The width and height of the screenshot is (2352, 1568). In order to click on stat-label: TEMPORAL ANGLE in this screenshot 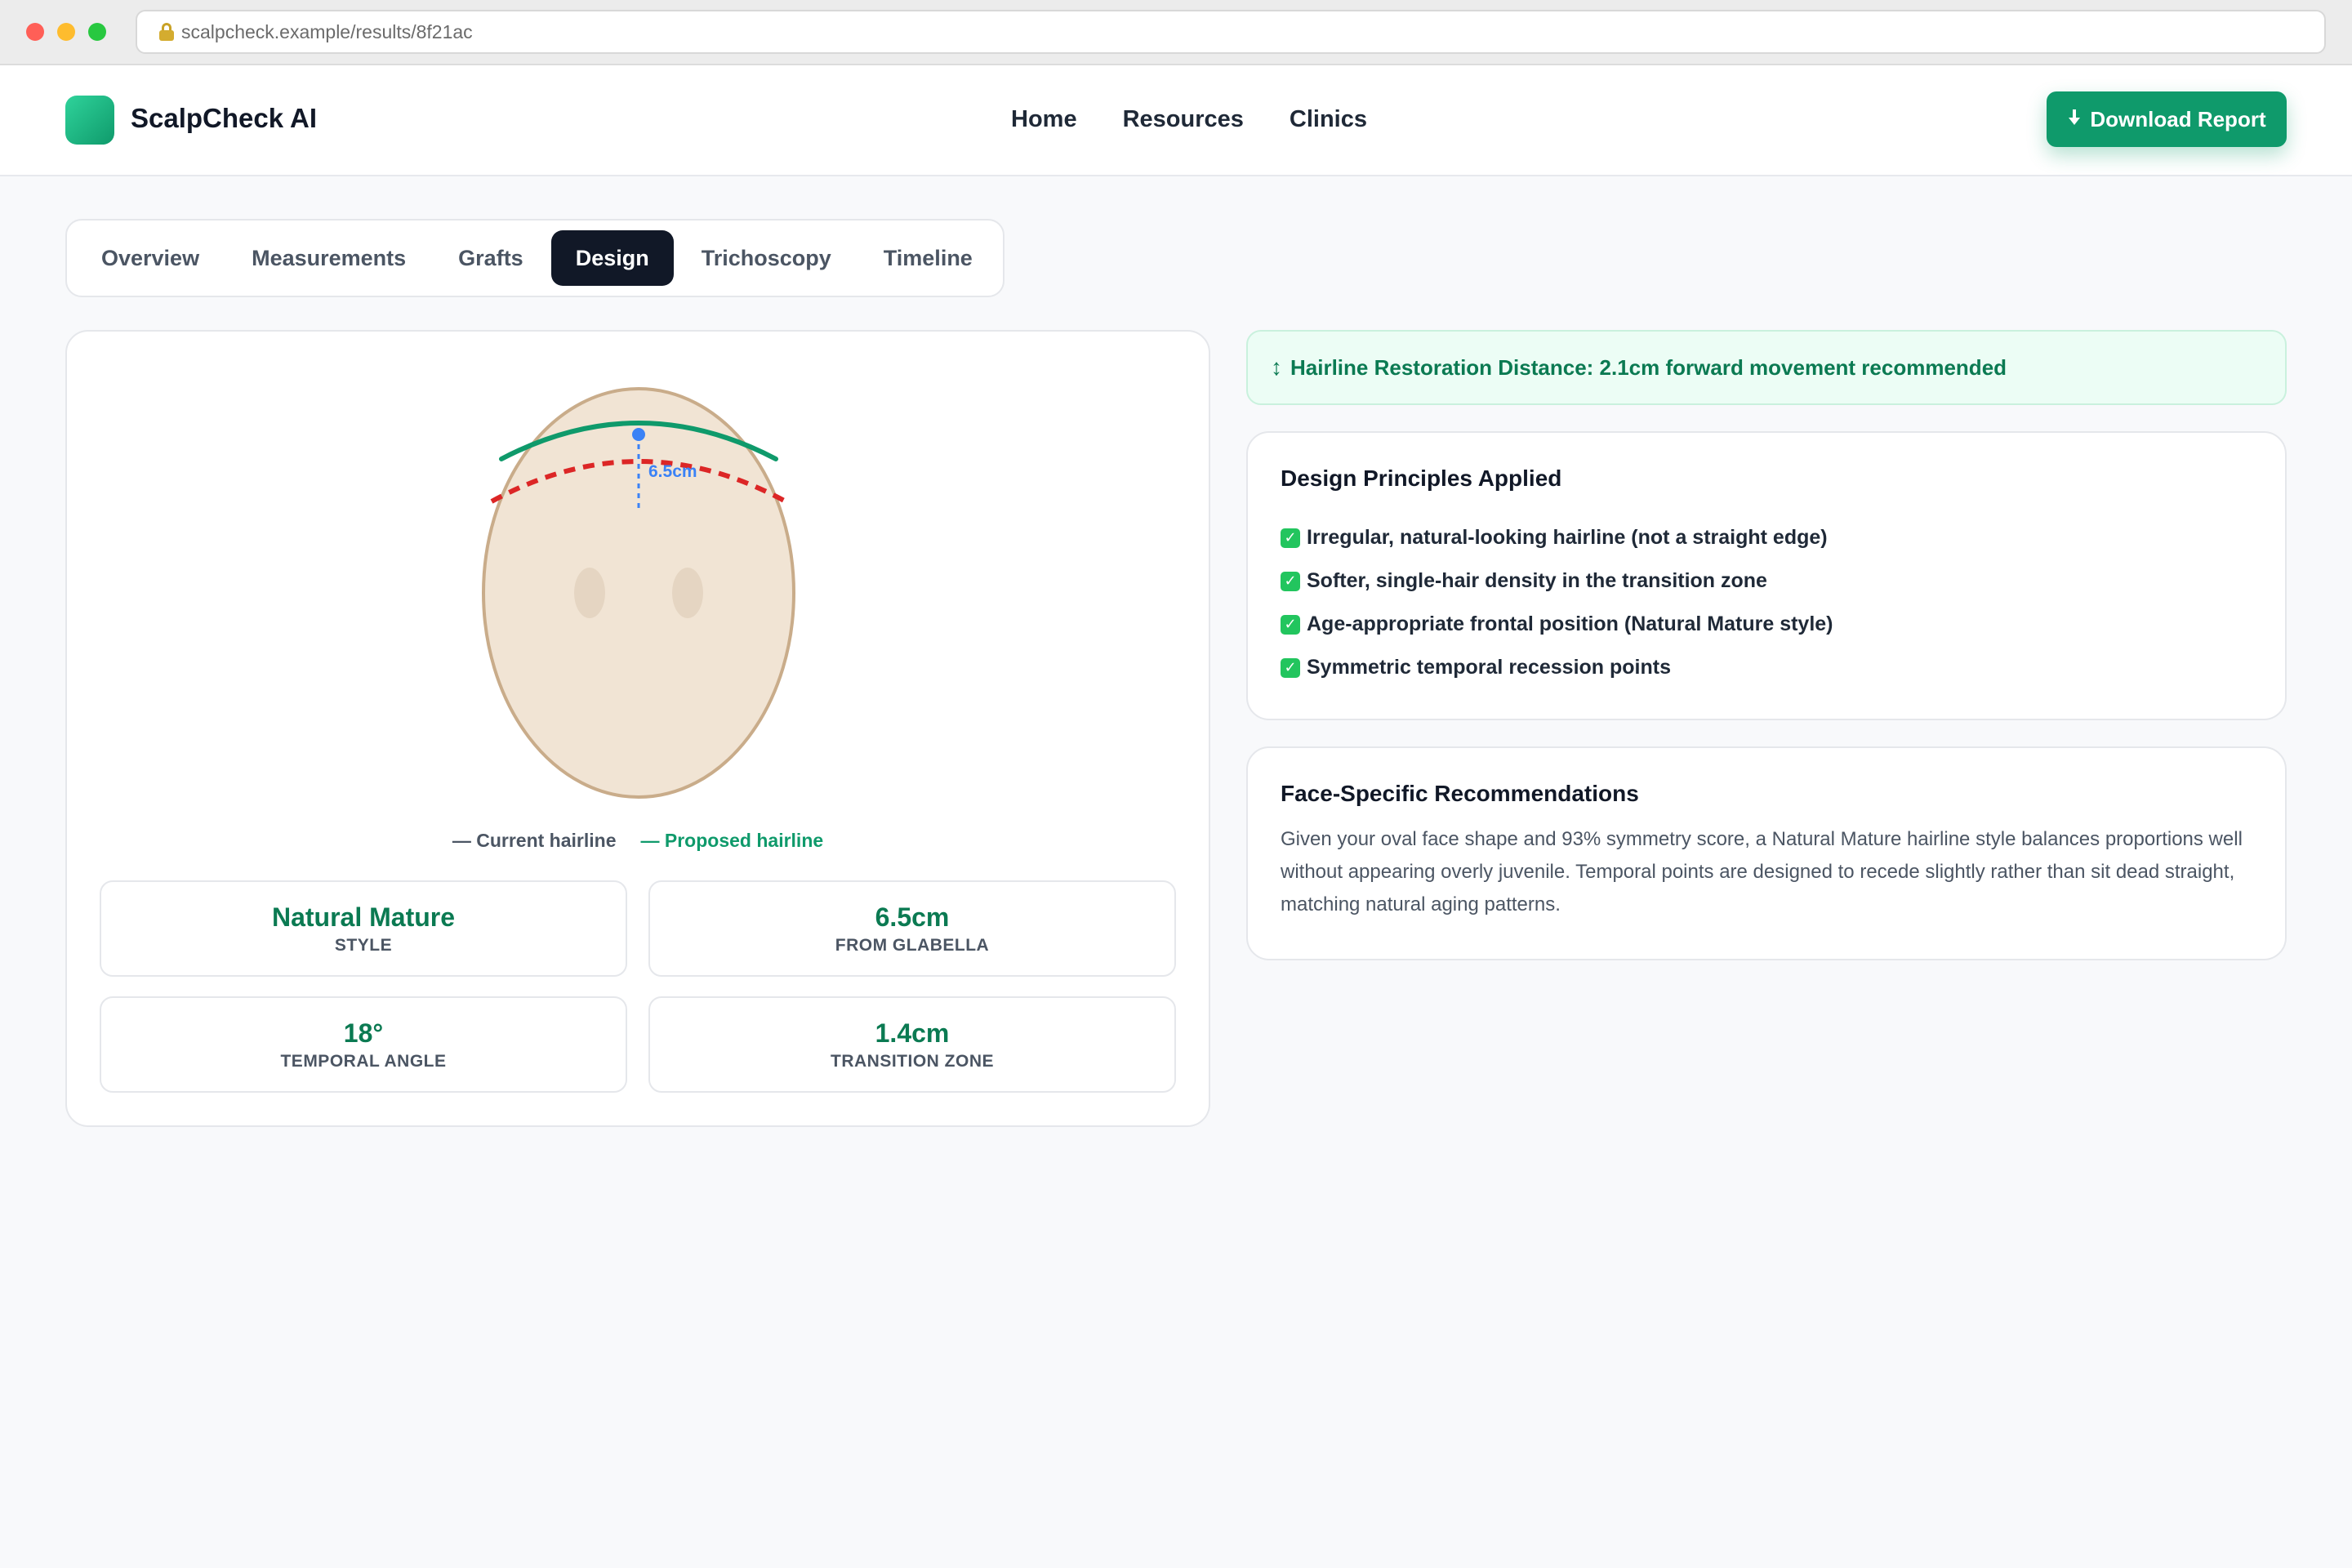, I will do `click(363, 1061)`.